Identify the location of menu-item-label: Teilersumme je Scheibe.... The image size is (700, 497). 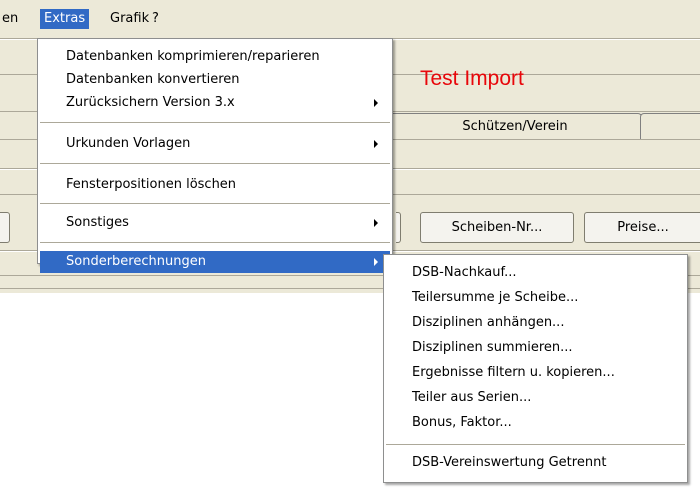
(495, 297).